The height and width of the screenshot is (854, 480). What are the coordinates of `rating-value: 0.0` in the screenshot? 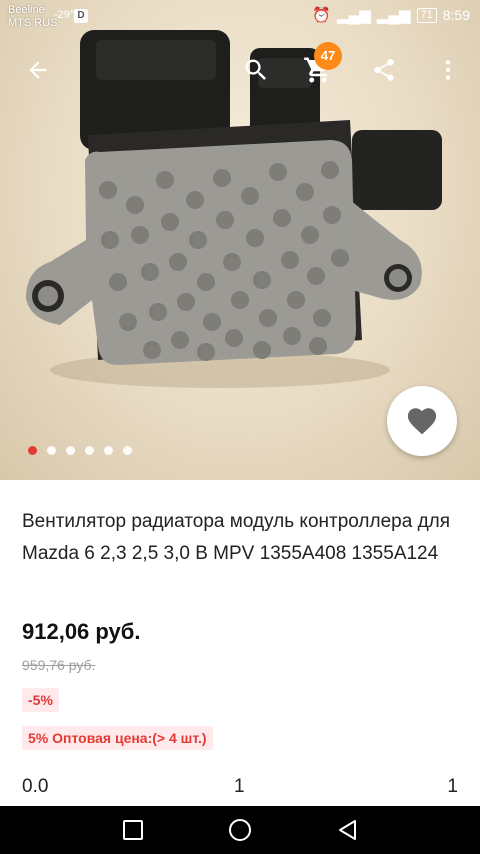 It's located at (35, 786).